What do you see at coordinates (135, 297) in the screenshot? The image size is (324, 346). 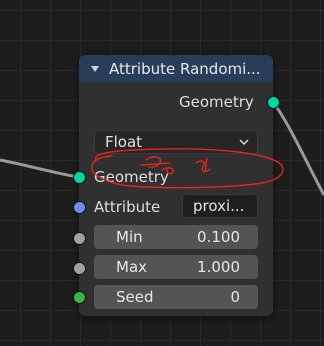 I see `seed-label: Seed` at bounding box center [135, 297].